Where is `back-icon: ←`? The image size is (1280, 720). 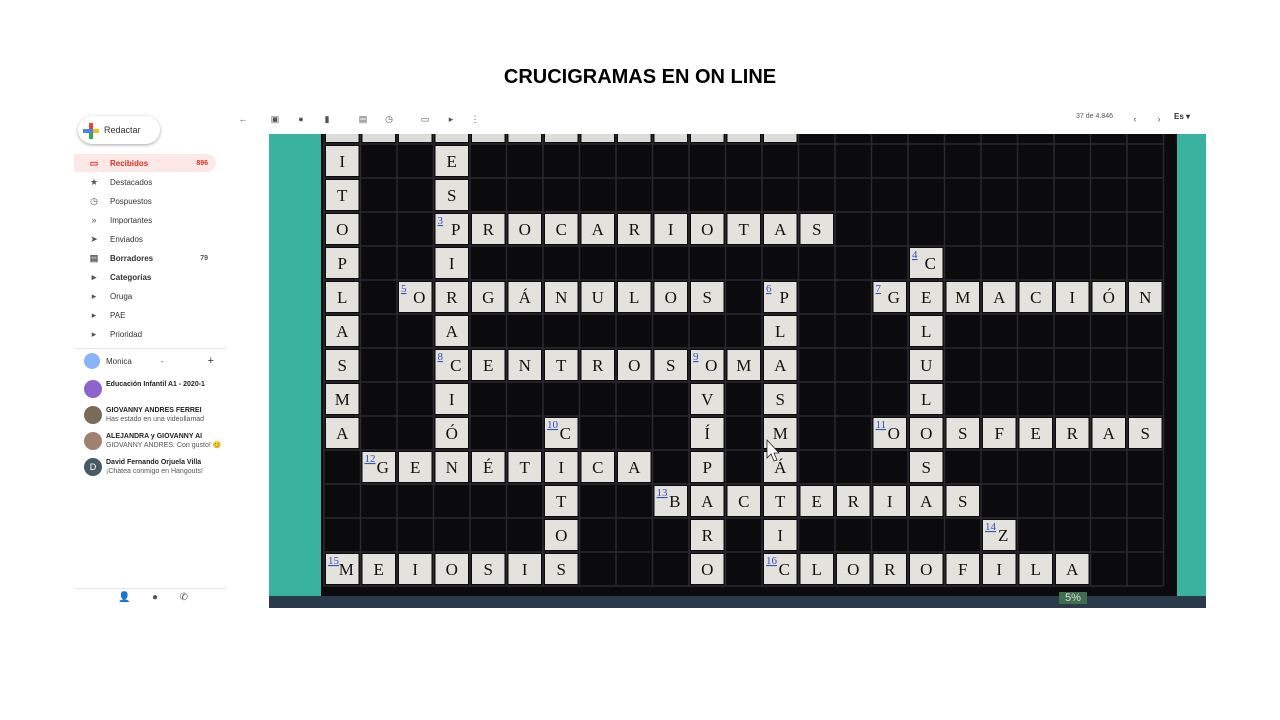
back-icon: ← is located at coordinates (243, 119).